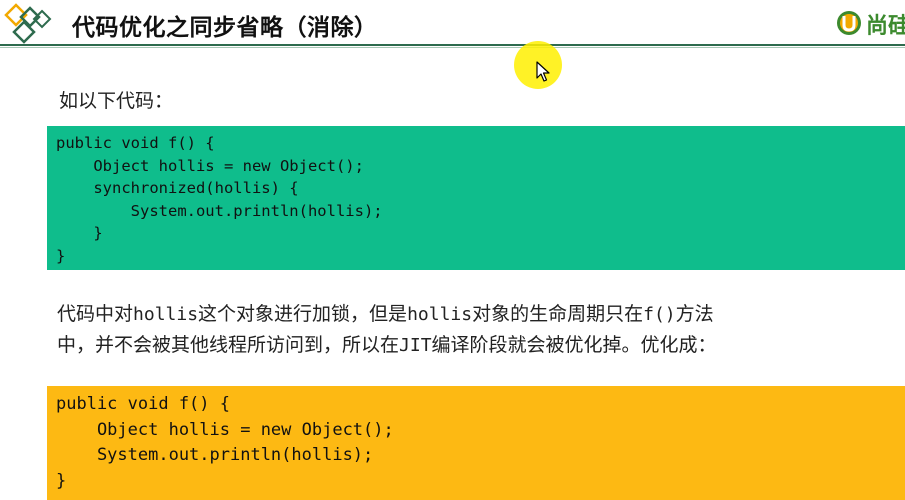 The width and height of the screenshot is (905, 500). What do you see at coordinates (543, 71) in the screenshot?
I see `mouse-pointer-icon` at bounding box center [543, 71].